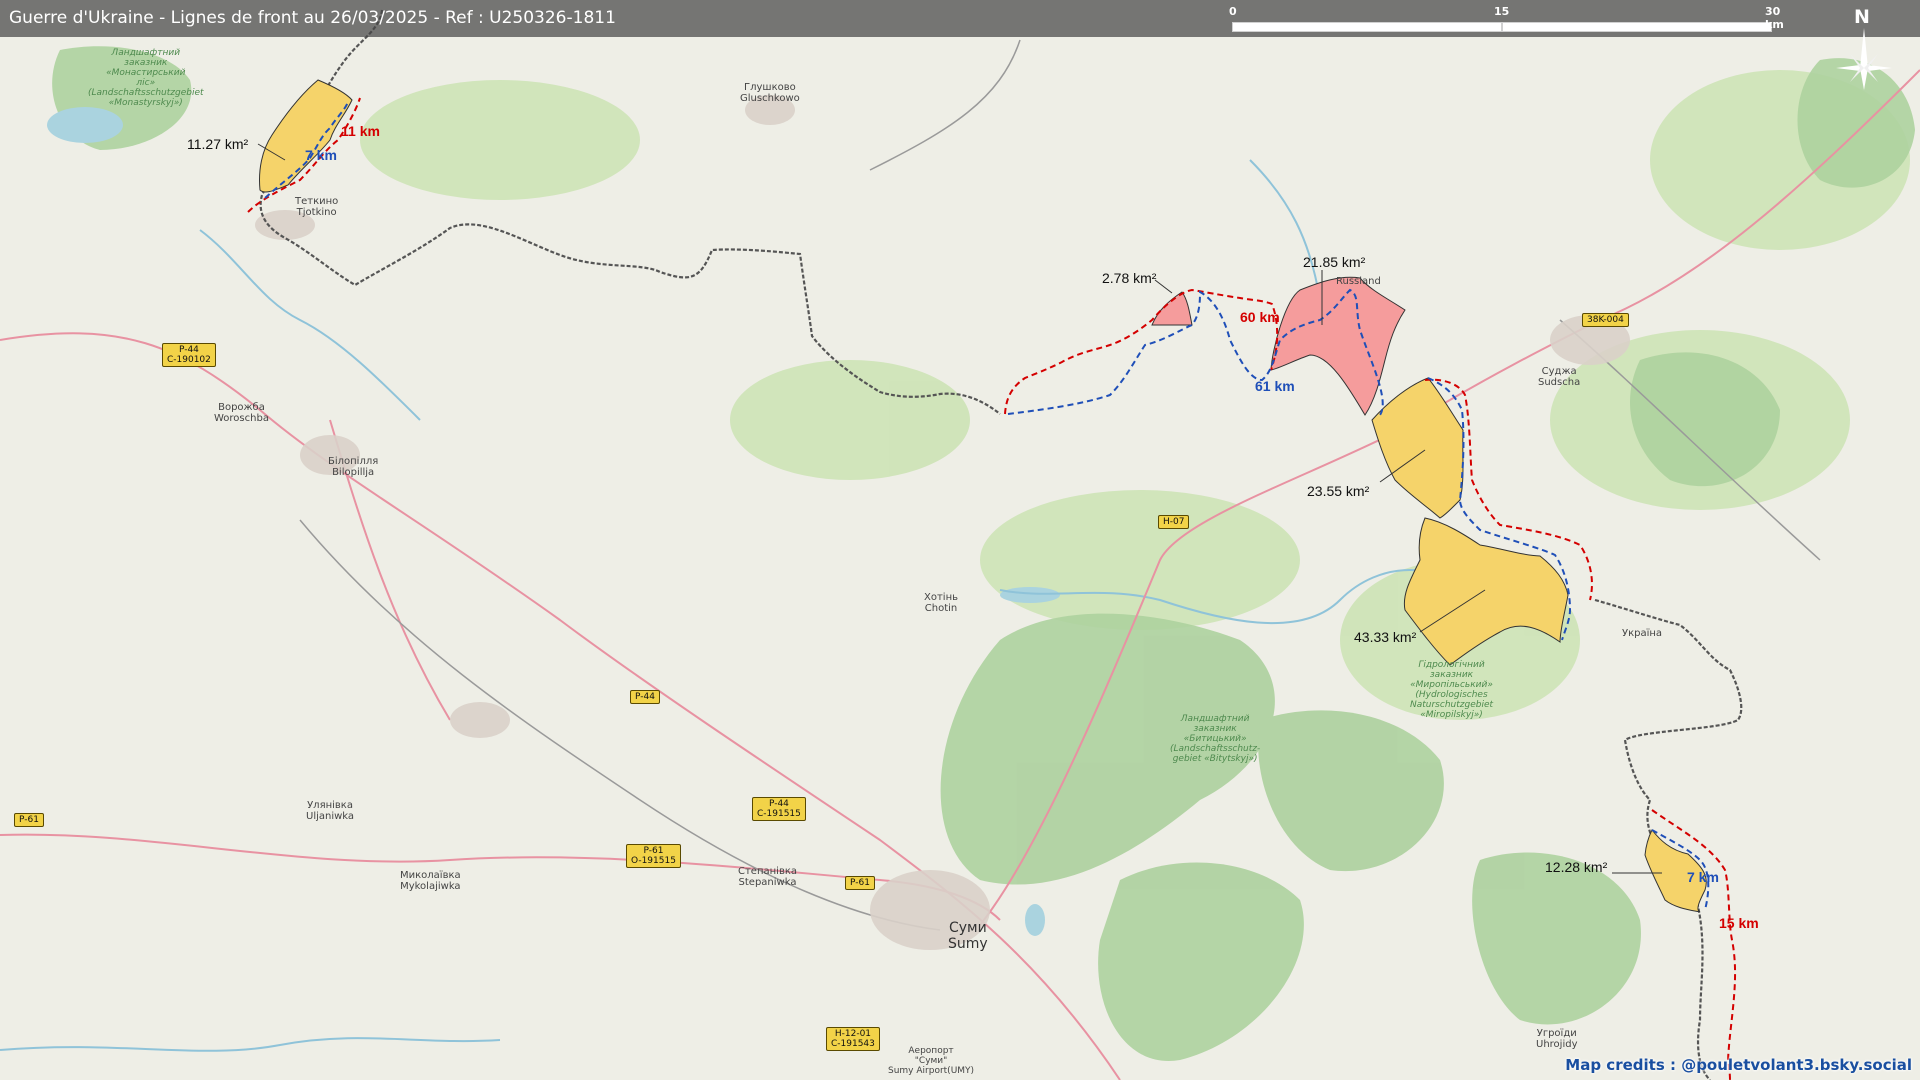 This screenshot has width=1920, height=1080. I want to click on place-tetkino: Теткино Tjotkino, so click(317, 207).